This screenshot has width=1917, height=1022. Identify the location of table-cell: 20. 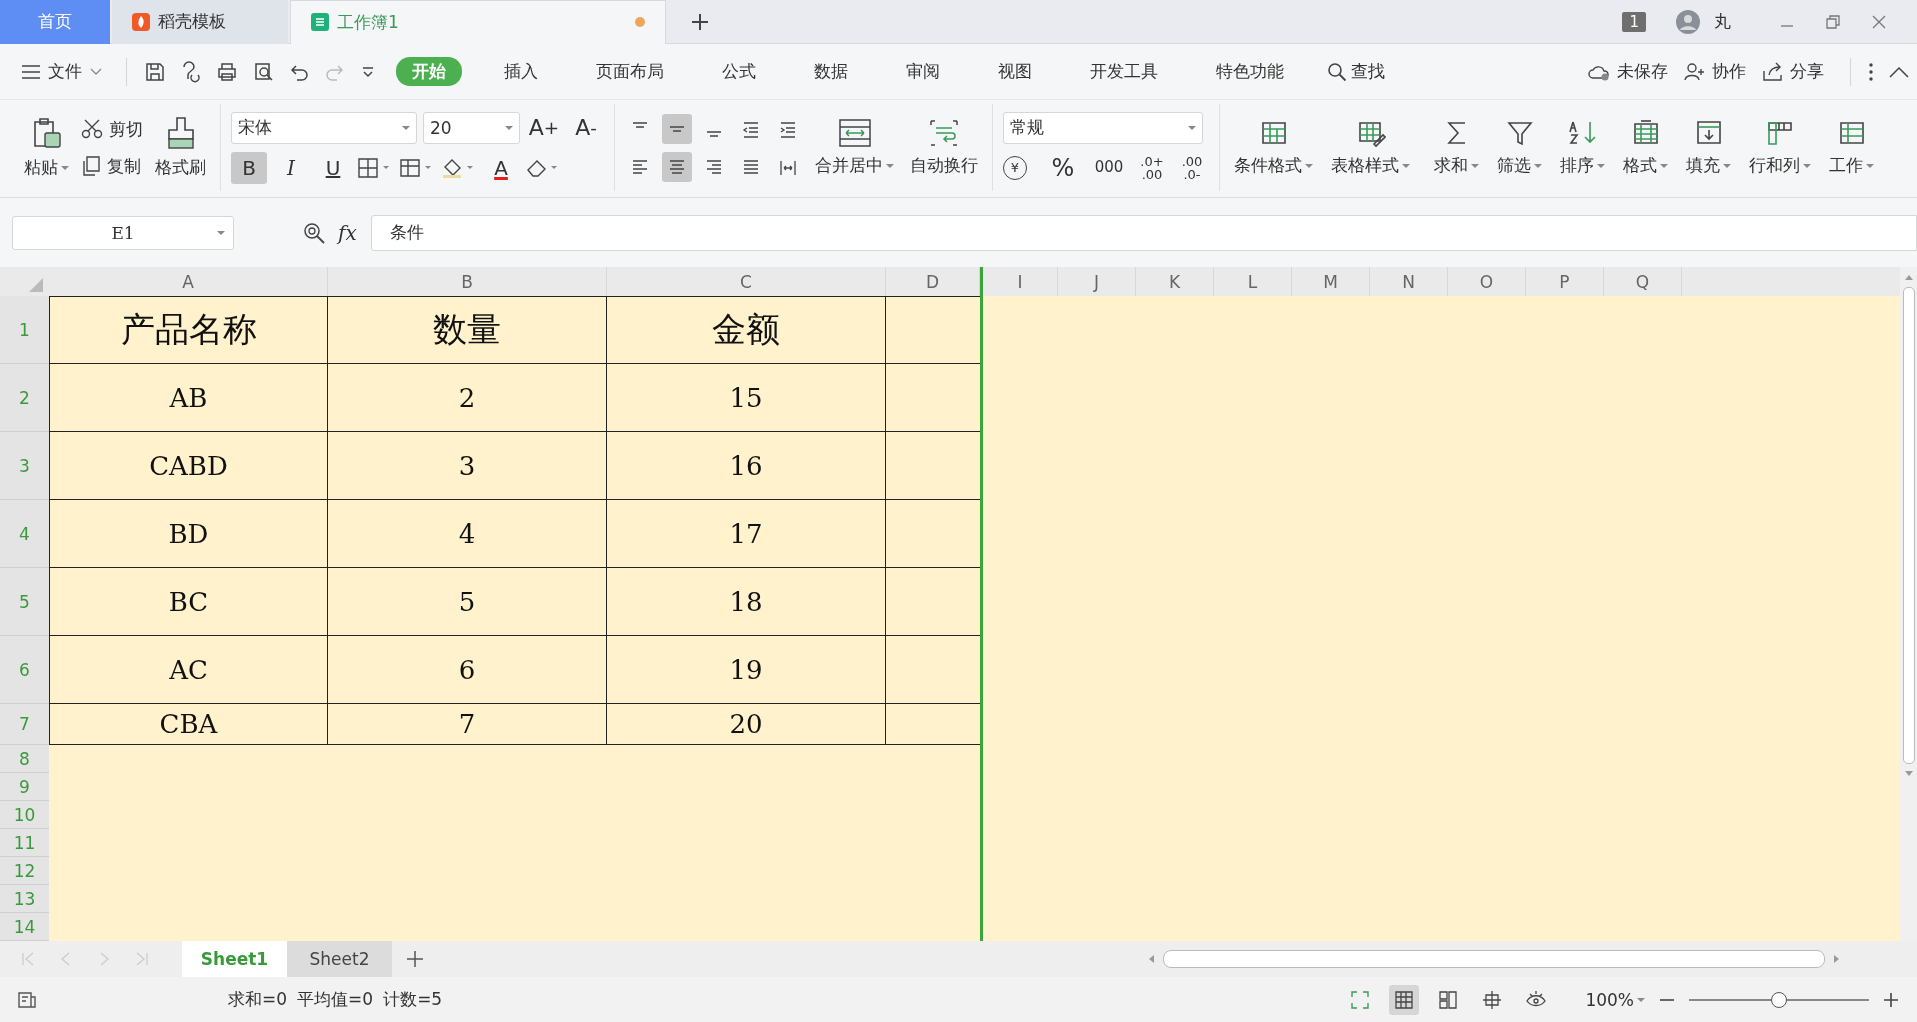
(746, 724).